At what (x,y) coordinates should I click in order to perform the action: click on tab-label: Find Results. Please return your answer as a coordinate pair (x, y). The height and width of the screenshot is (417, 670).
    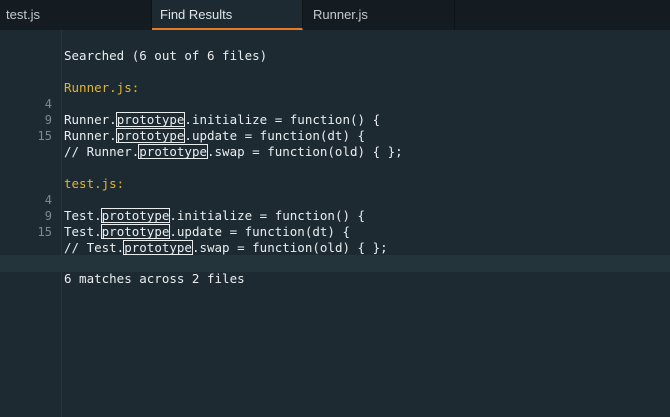
    Looking at the image, I should click on (196, 14).